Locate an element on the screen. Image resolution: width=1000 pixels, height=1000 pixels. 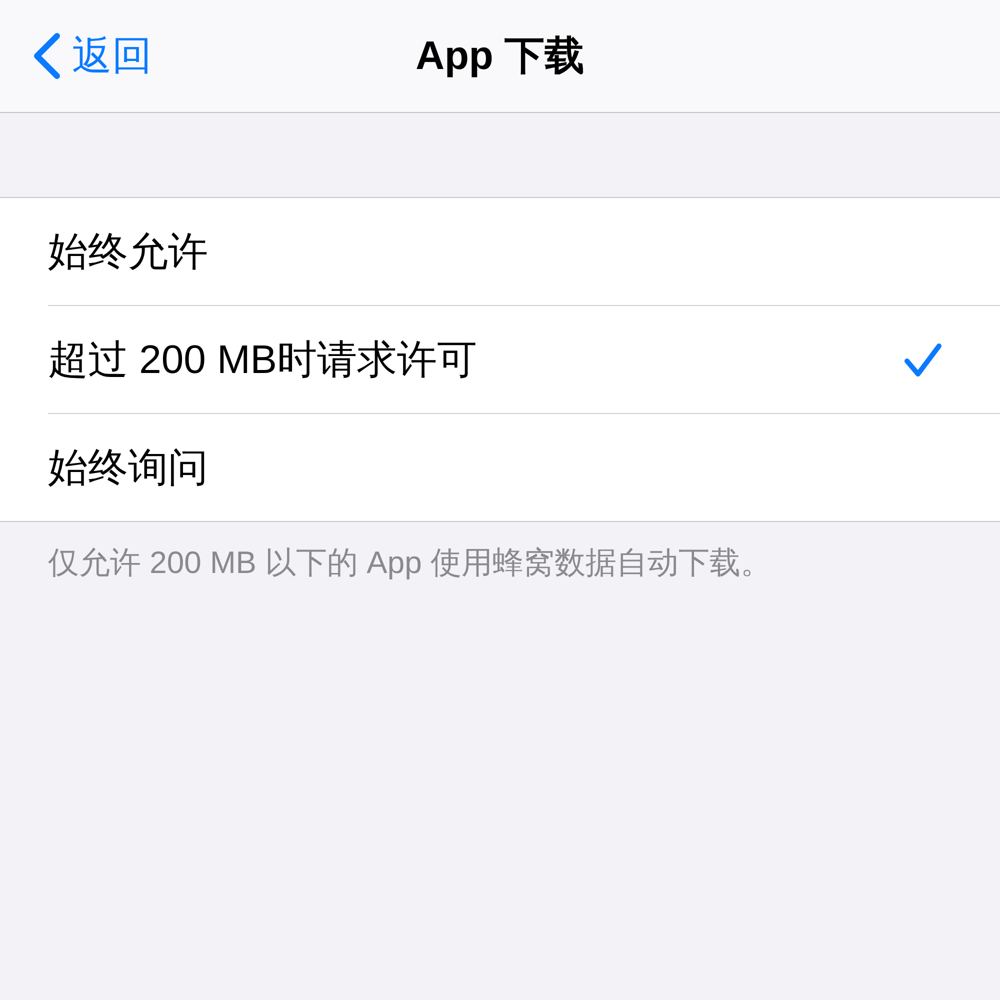
footer-note: 仅允许 200 MB 以下的 App 使用蜂窝数据自动下载。 is located at coordinates (409, 563).